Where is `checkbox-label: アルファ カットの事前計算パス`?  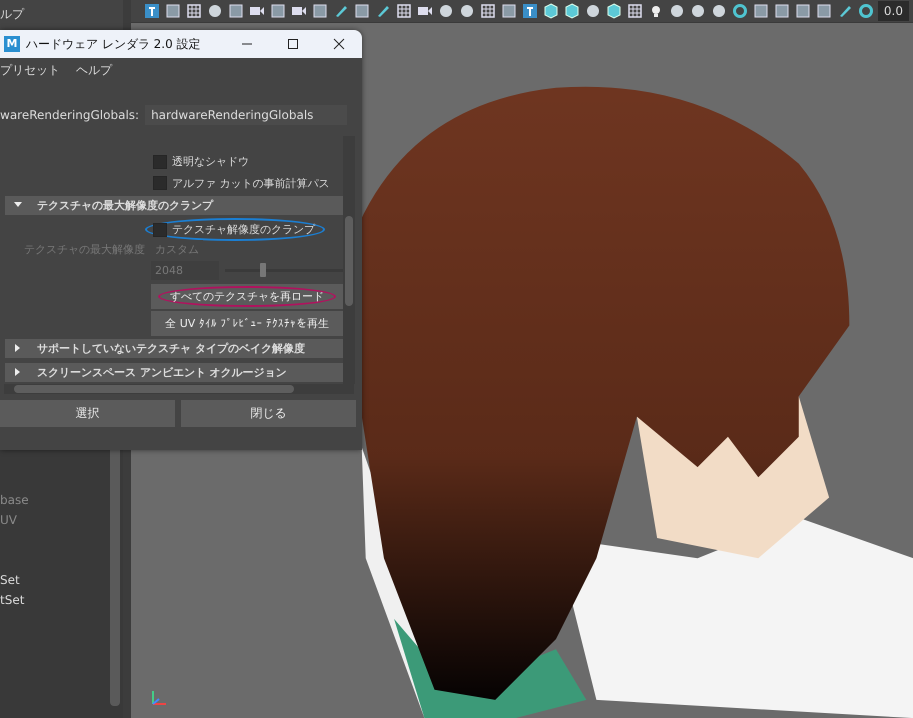 checkbox-label: アルファ カットの事前計算パス is located at coordinates (251, 183).